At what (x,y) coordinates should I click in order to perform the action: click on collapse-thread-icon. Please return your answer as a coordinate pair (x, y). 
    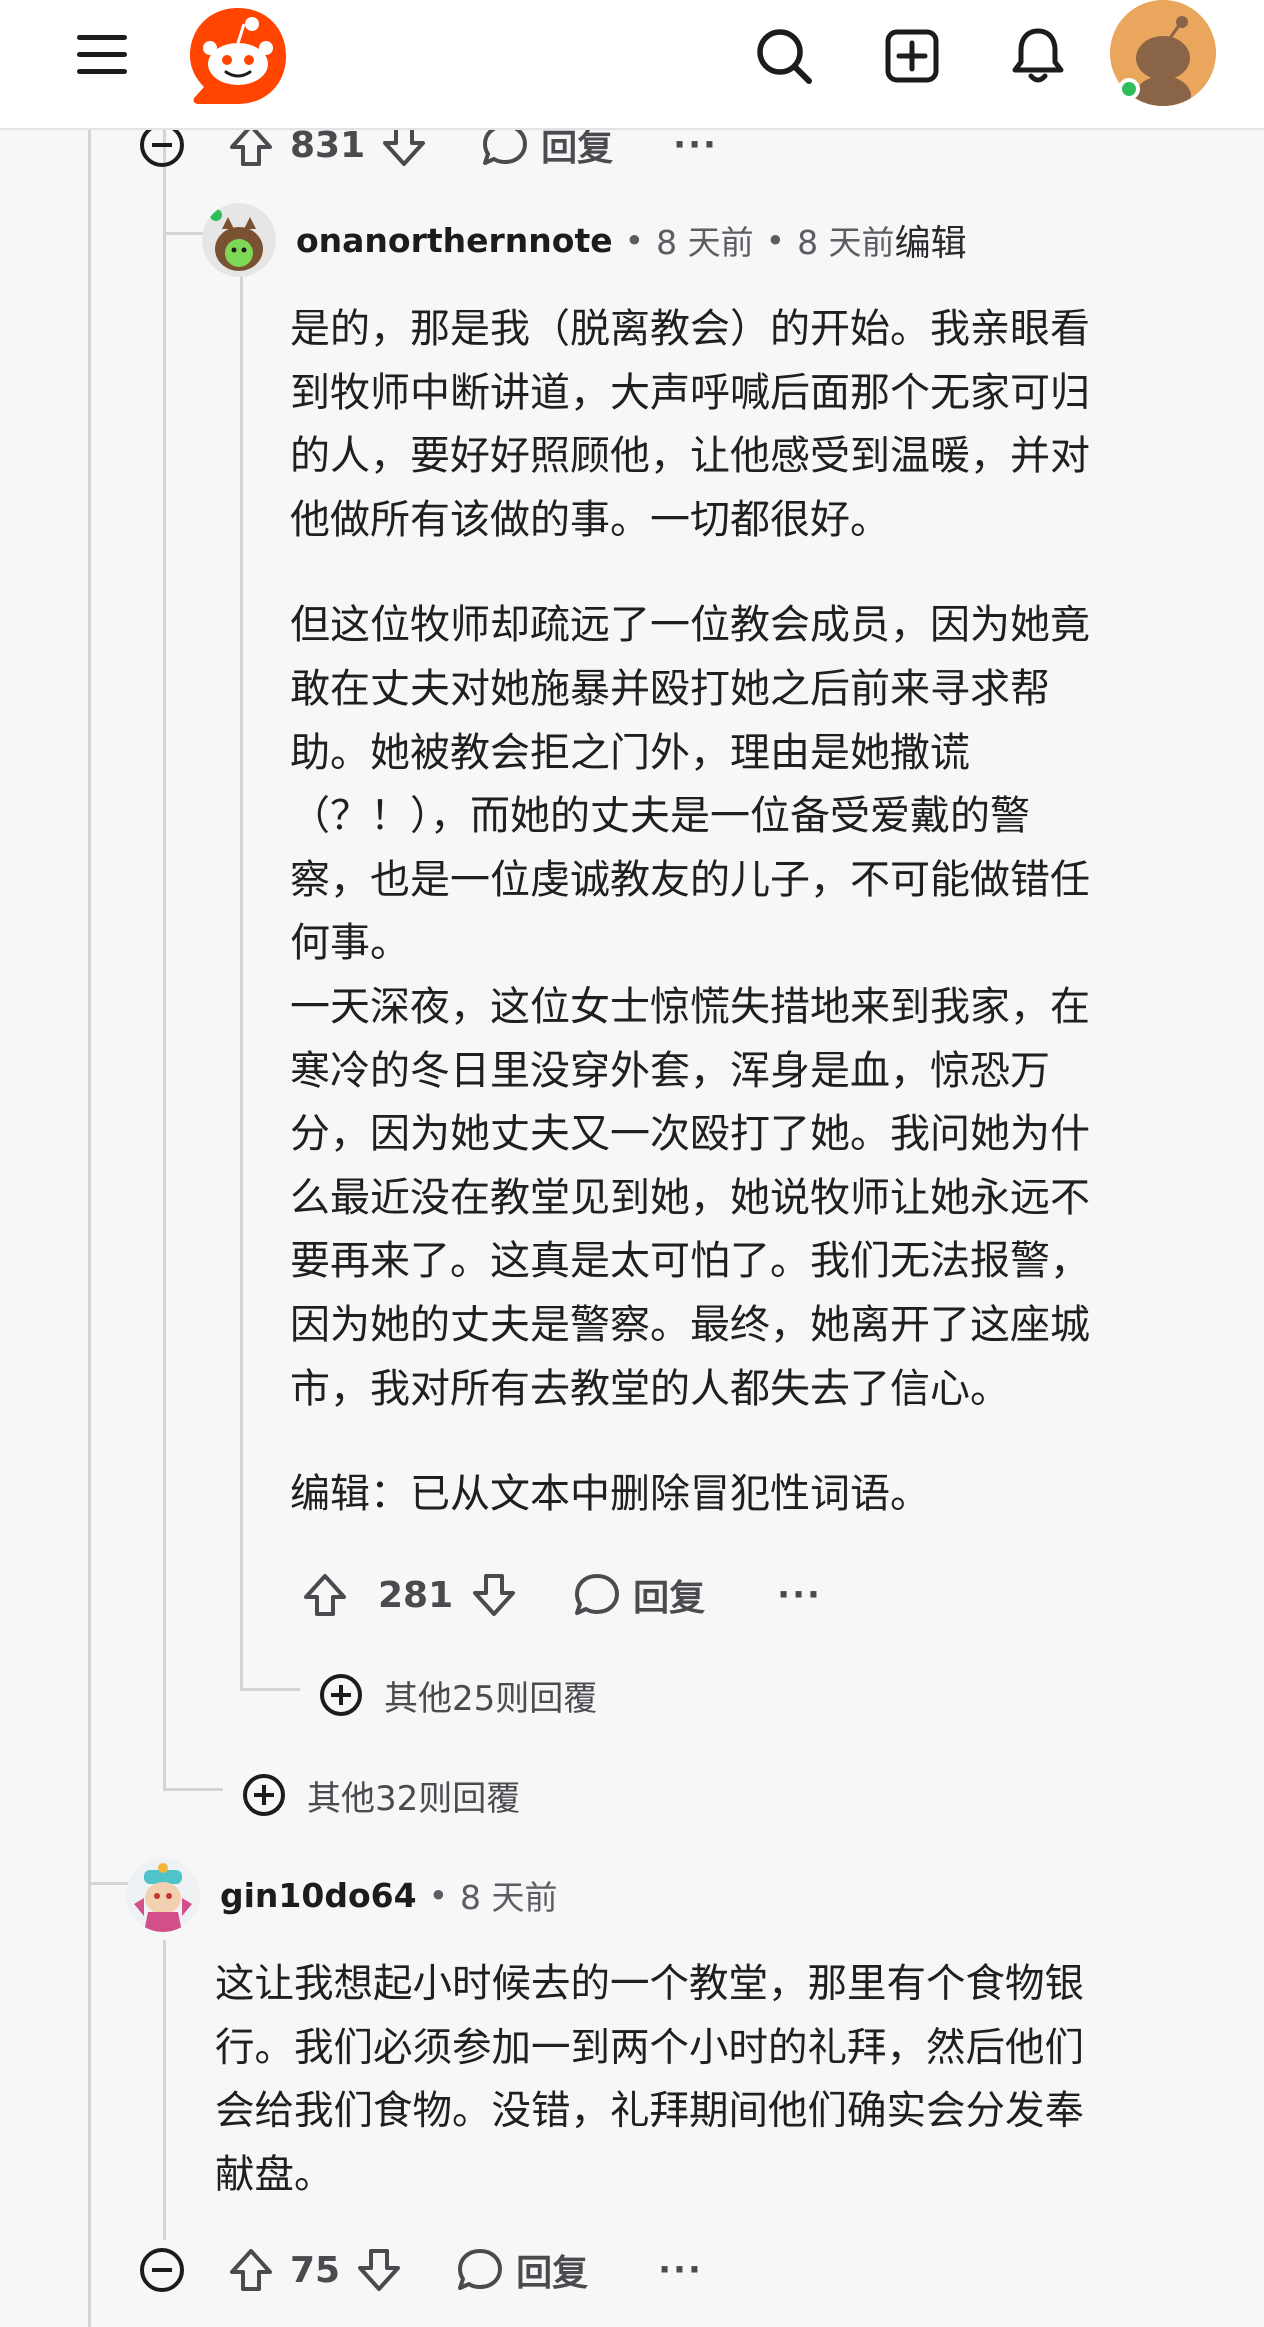
    Looking at the image, I should click on (162, 2270).